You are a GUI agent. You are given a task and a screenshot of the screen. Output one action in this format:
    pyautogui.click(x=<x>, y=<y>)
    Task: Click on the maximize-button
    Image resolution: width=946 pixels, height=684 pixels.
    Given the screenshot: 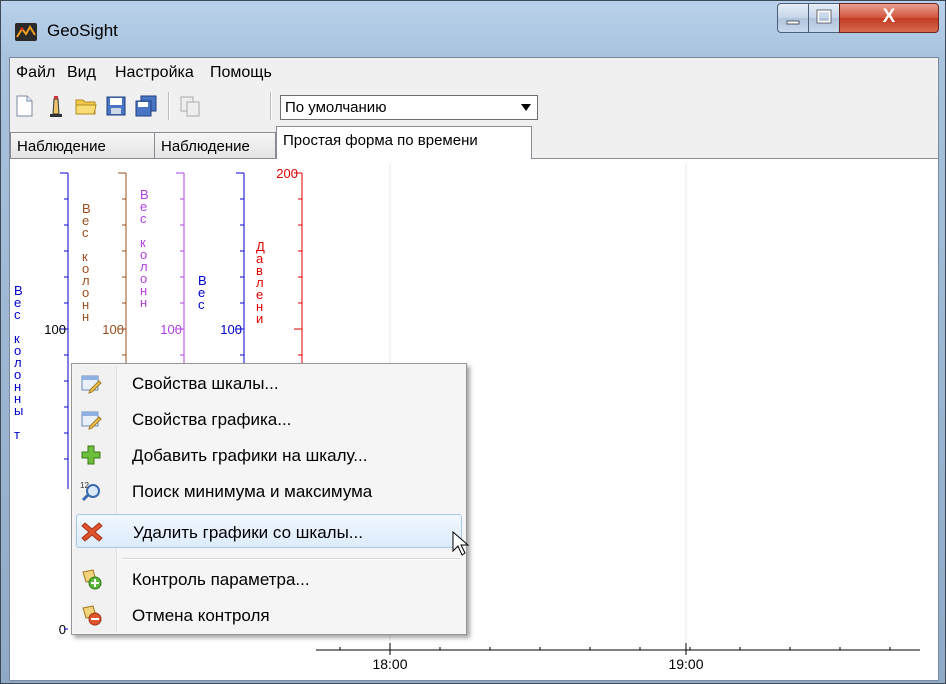 What is the action you would take?
    pyautogui.click(x=824, y=18)
    